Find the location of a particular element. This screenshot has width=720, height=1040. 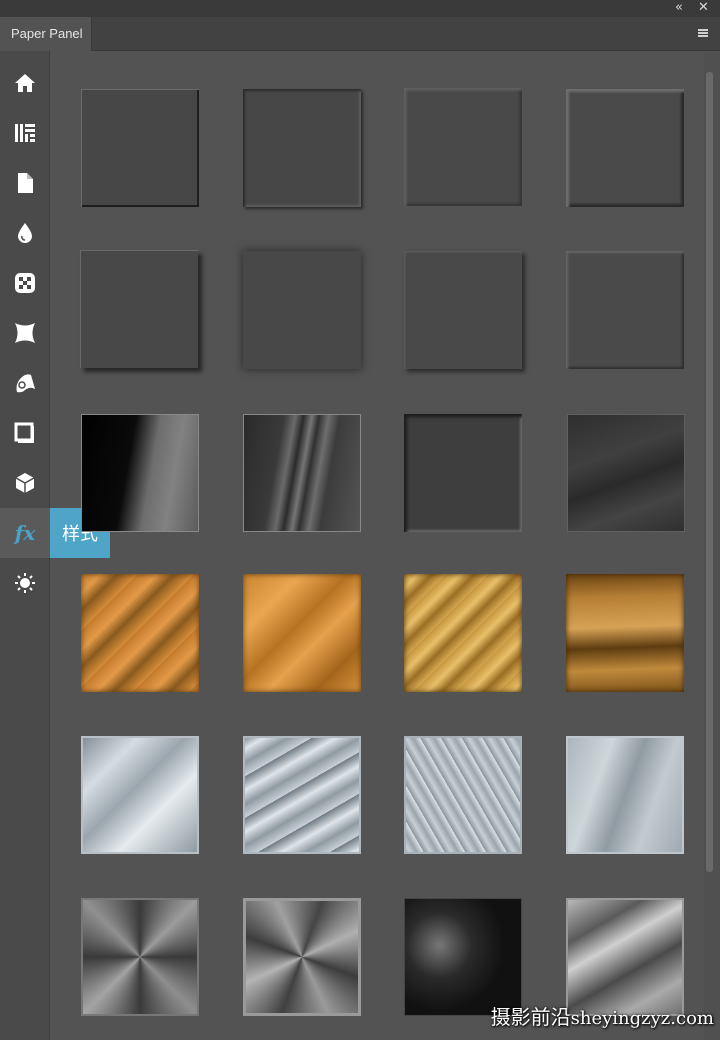

watermark-cjk: 摄影前沿 is located at coordinates (530, 1017).